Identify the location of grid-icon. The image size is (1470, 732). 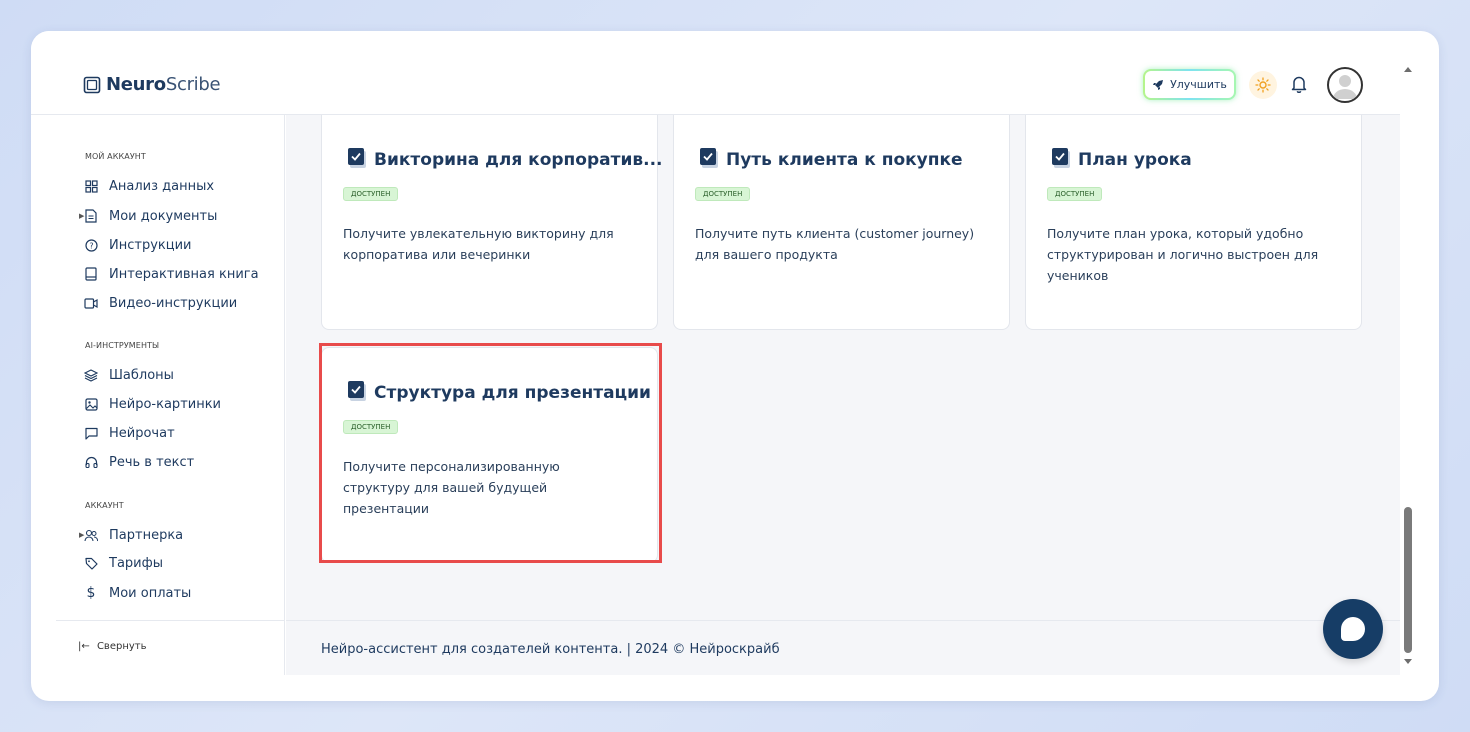
(91, 186).